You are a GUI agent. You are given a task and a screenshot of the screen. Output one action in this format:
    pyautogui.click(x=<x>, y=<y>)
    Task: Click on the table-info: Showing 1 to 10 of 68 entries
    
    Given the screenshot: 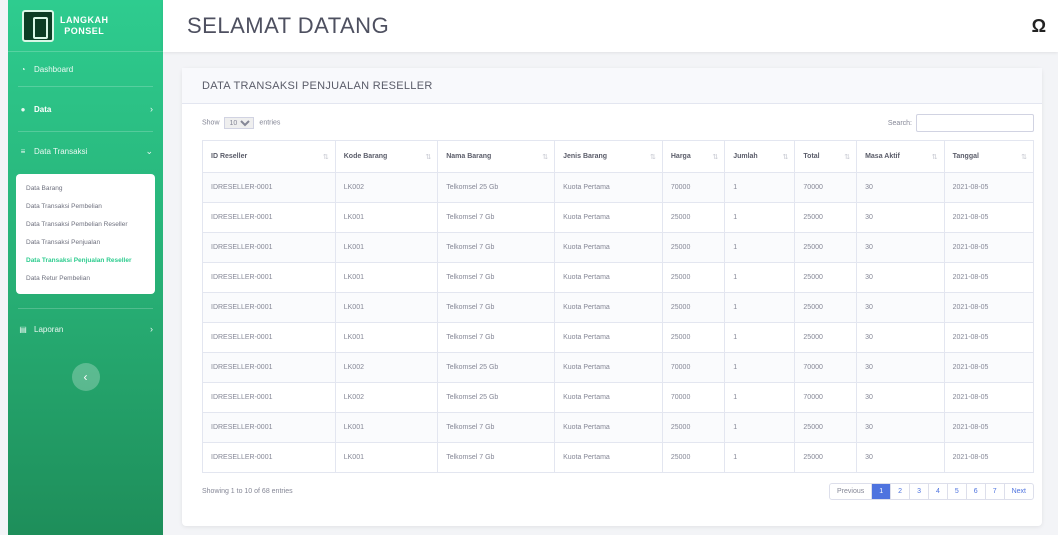 What is the action you would take?
    pyautogui.click(x=247, y=491)
    